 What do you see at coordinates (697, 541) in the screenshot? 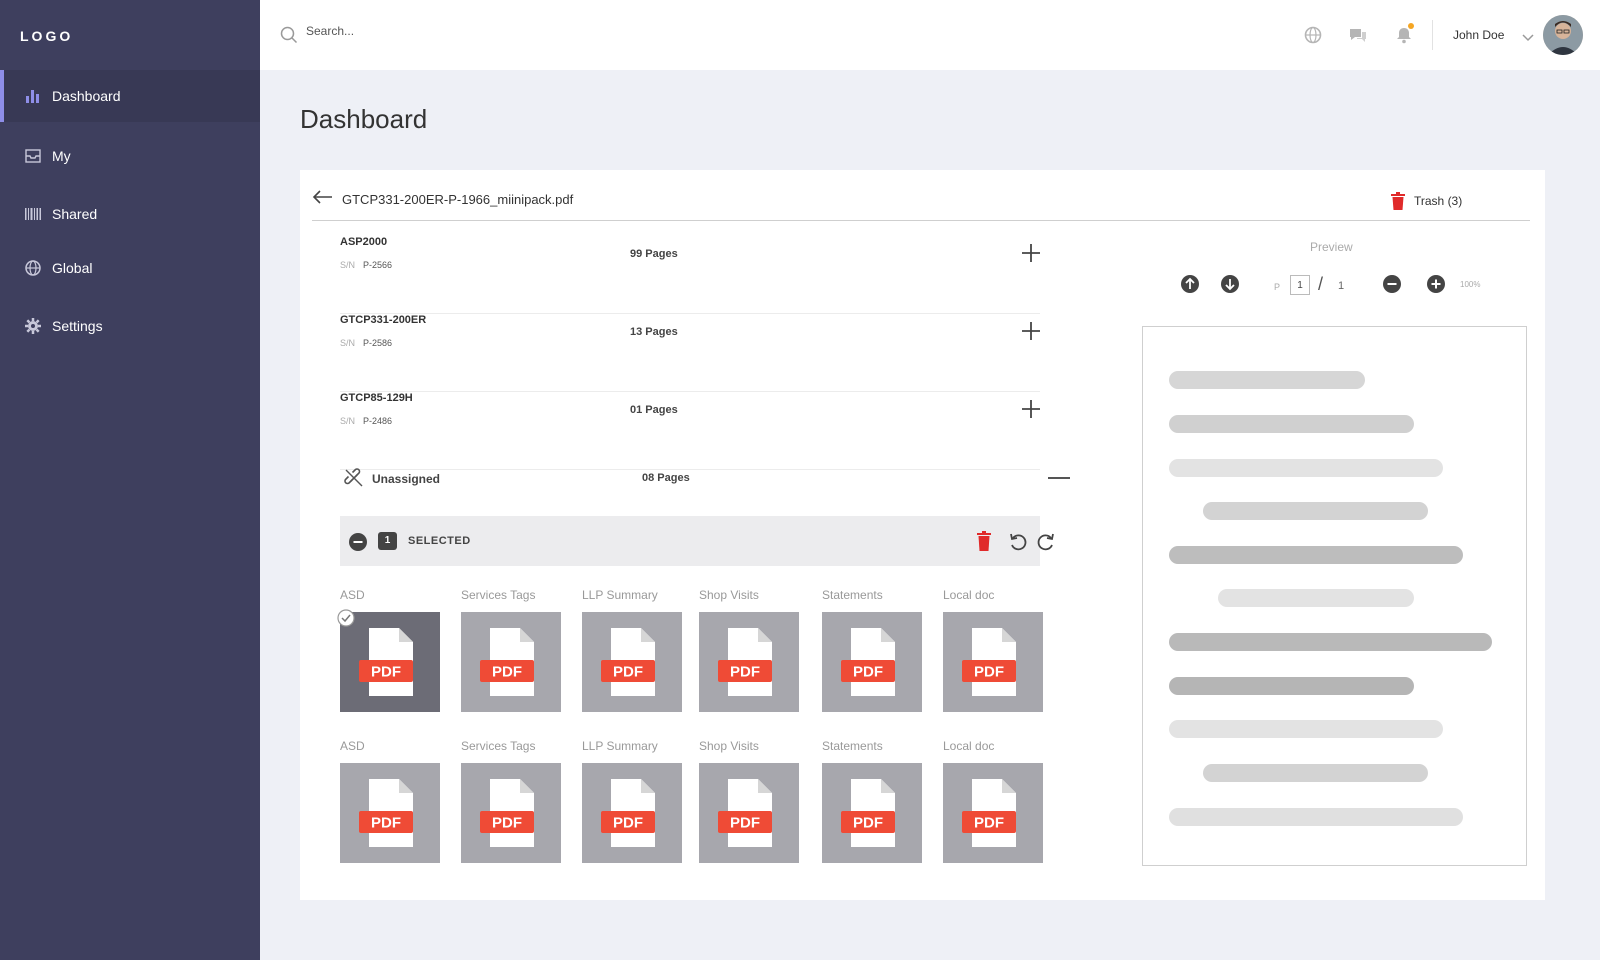
I see `selection-toolbar: 1 SELECTED` at bounding box center [697, 541].